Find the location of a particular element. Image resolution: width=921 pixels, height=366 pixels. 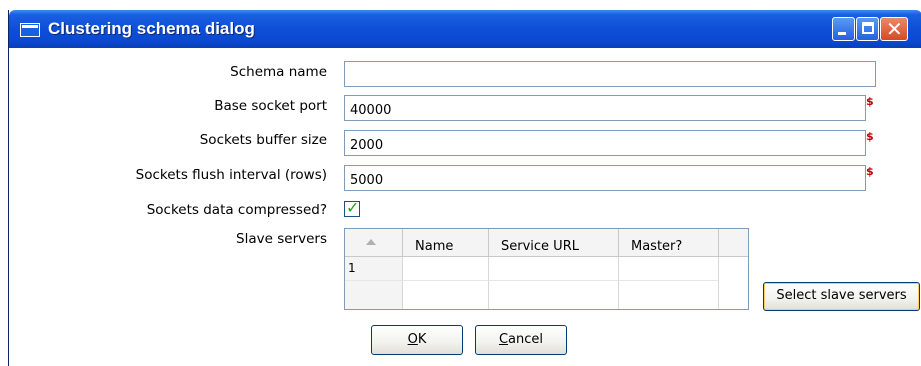

column-header-master: Master? is located at coordinates (669, 243).